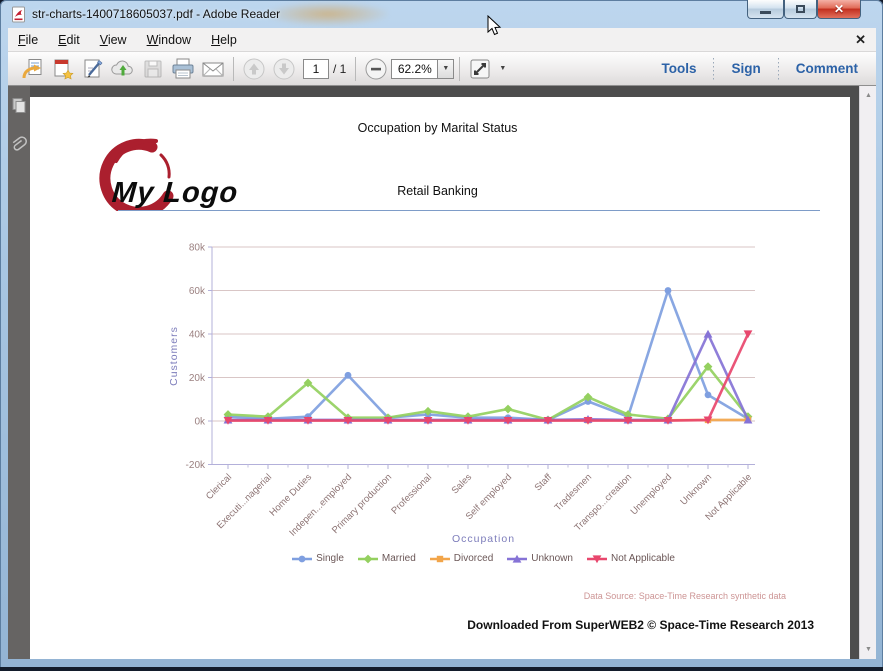 Image resolution: width=883 pixels, height=671 pixels. I want to click on sign-panel-tab: Sign, so click(745, 68).